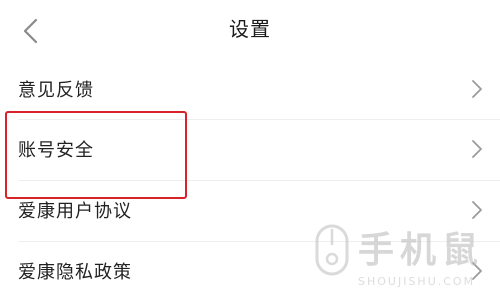 The height and width of the screenshot is (305, 500). Describe the element at coordinates (75, 211) in the screenshot. I see `settings-item-label: 爱康用户协议` at that location.